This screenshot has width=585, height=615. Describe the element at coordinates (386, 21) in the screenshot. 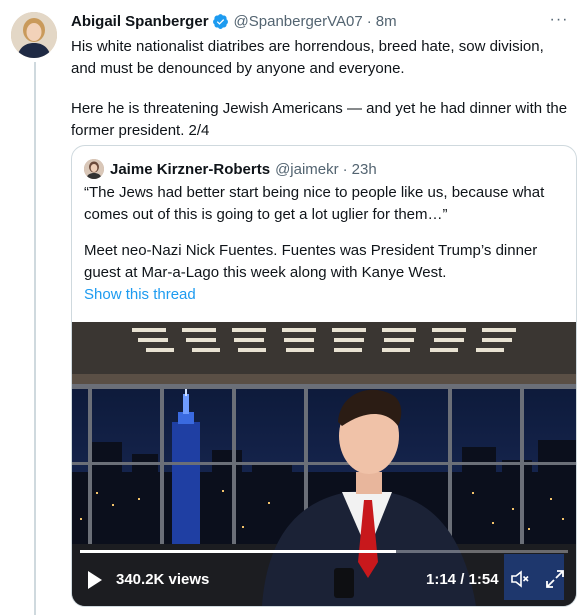

I see `tweet-timestamp: 8m` at that location.